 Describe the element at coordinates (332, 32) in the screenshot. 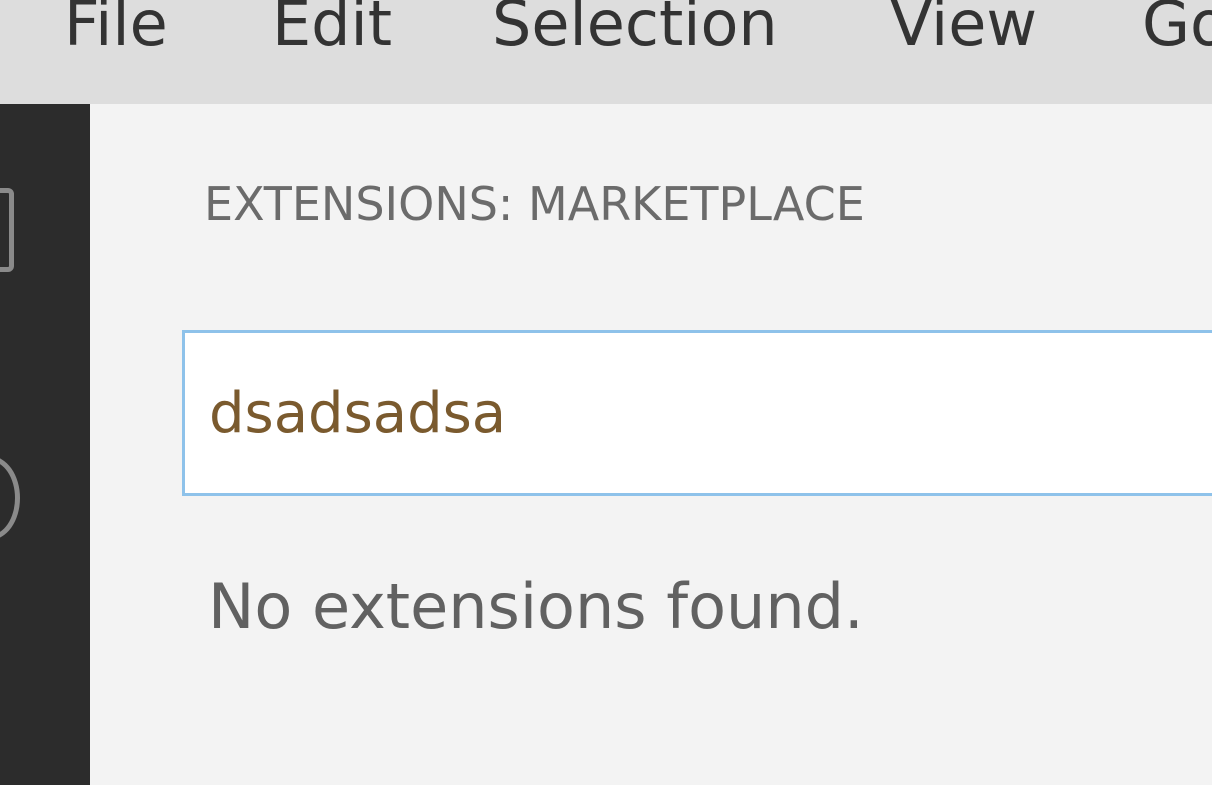

I see `menu-item-edit: Edit` at that location.